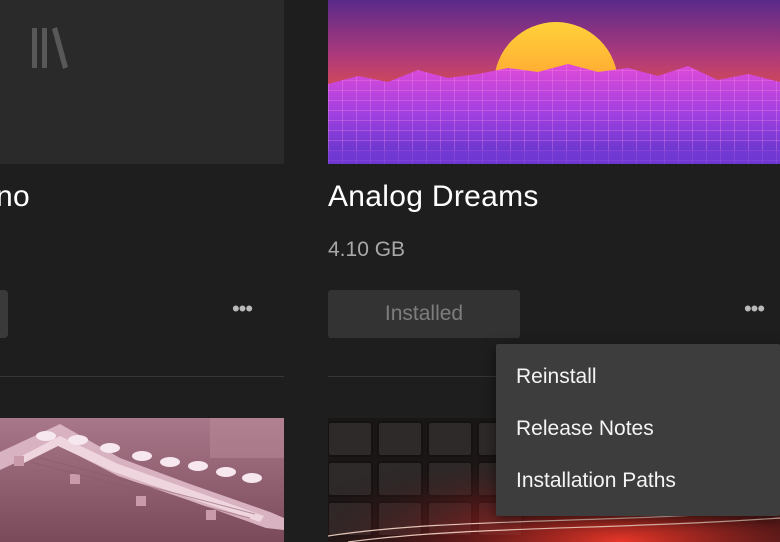 The width and height of the screenshot is (780, 542). Describe the element at coordinates (585, 429) in the screenshot. I see `menu-item-release-notes: Release Notes` at that location.